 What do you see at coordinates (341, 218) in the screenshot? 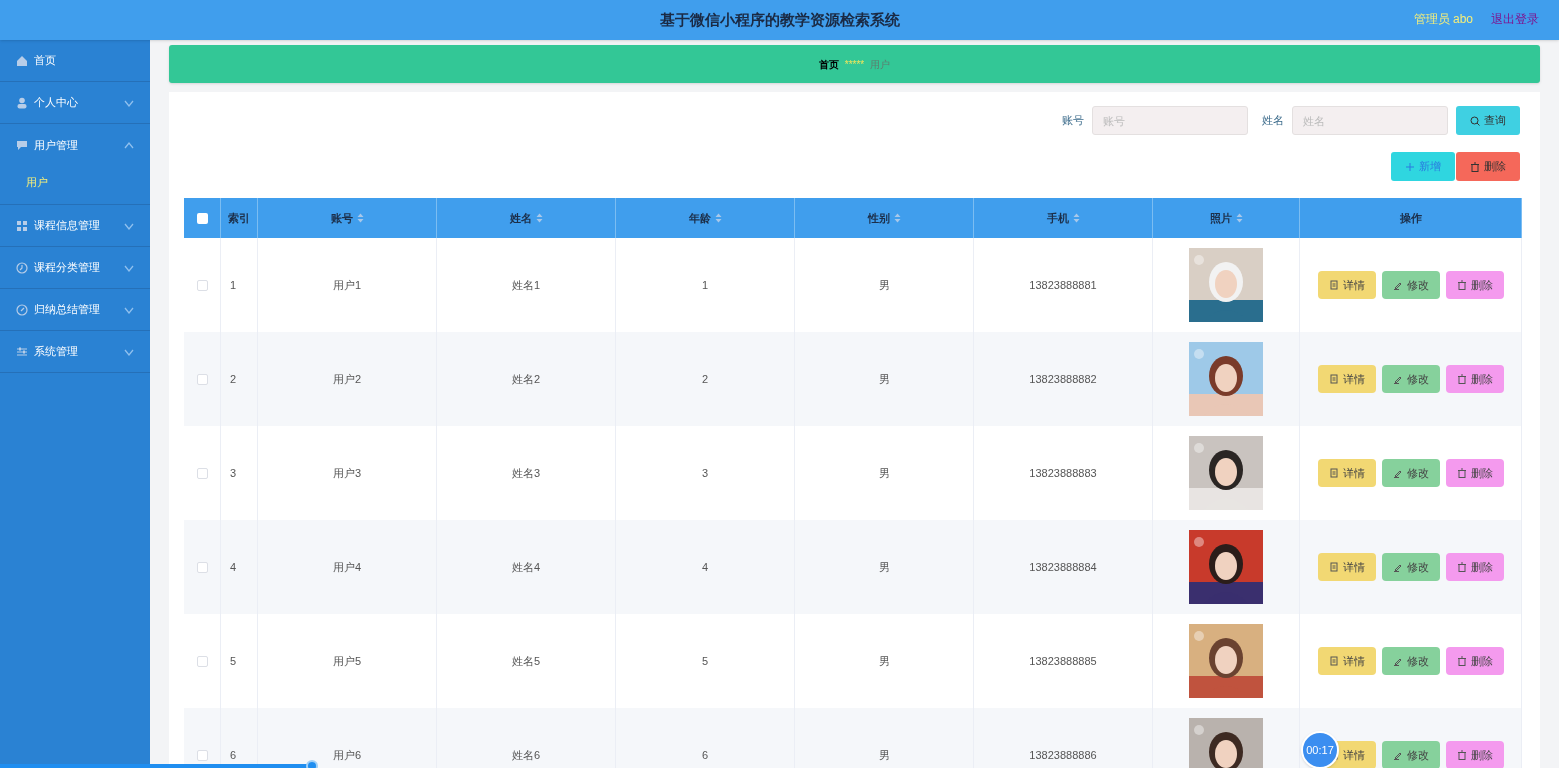
I see `column-header: 账号` at bounding box center [341, 218].